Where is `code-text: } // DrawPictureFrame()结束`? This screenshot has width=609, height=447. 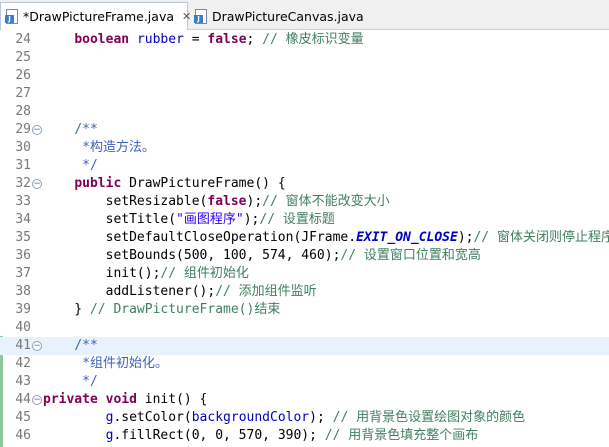
code-text: } // DrawPictureFrame()结束 is located at coordinates (161, 310).